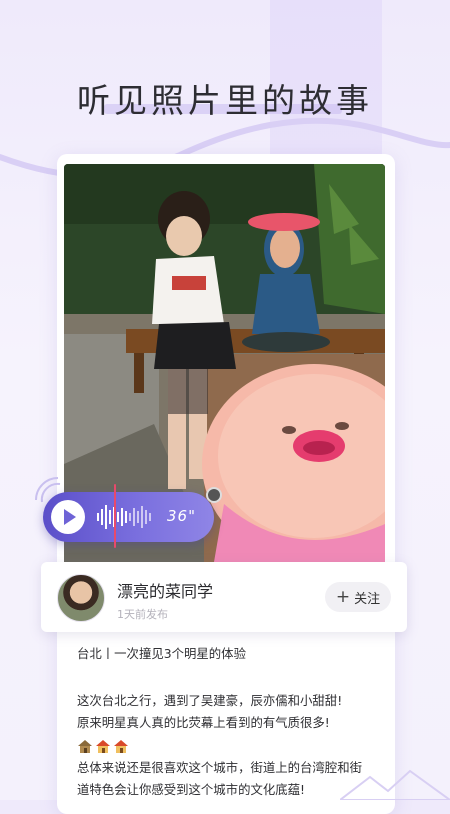  Describe the element at coordinates (128, 517) in the screenshot. I see `voice-player: 36"` at that location.